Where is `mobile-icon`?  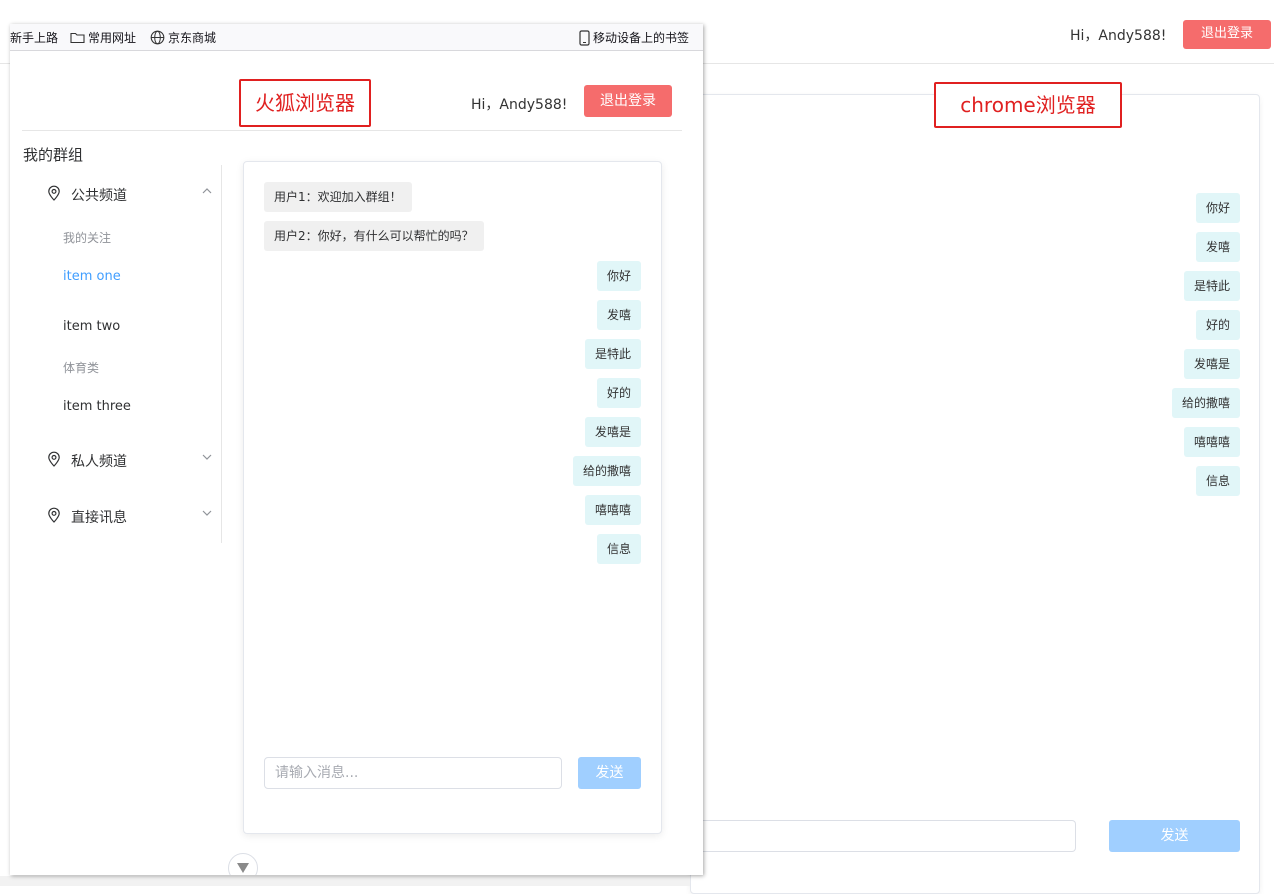
mobile-icon is located at coordinates (584, 37).